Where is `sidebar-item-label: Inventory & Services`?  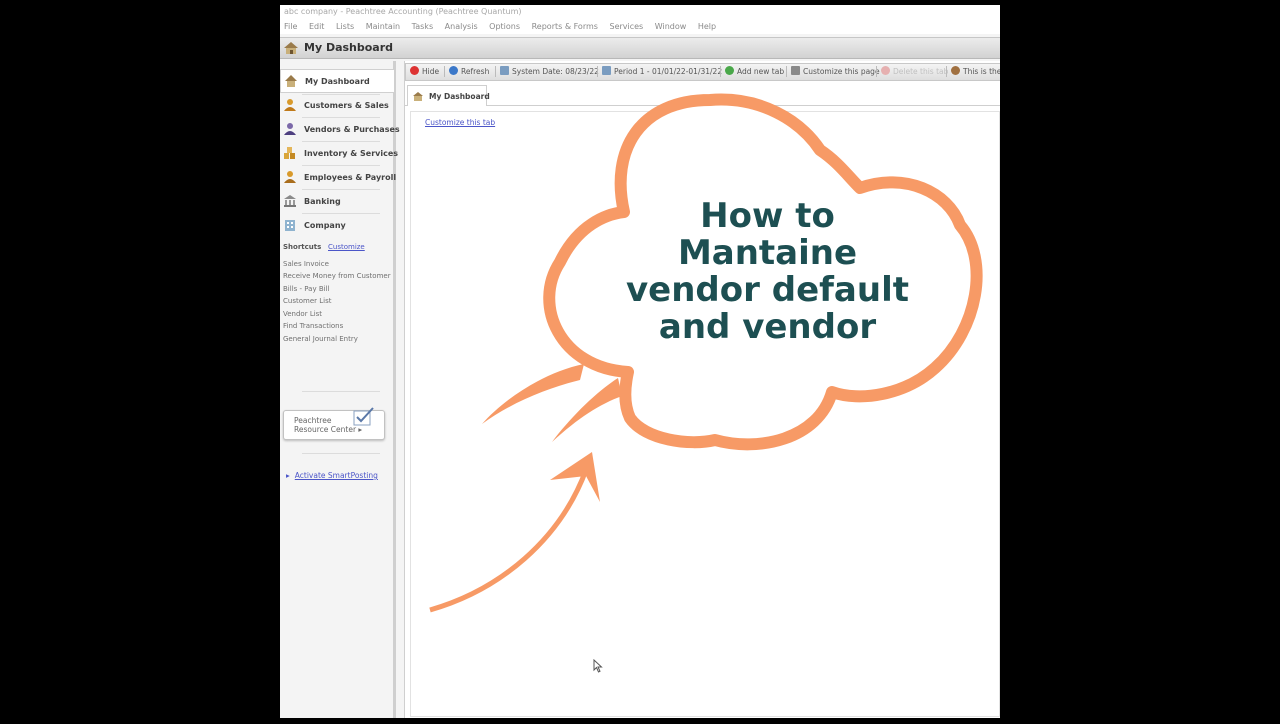 sidebar-item-label: Inventory & Services is located at coordinates (351, 153).